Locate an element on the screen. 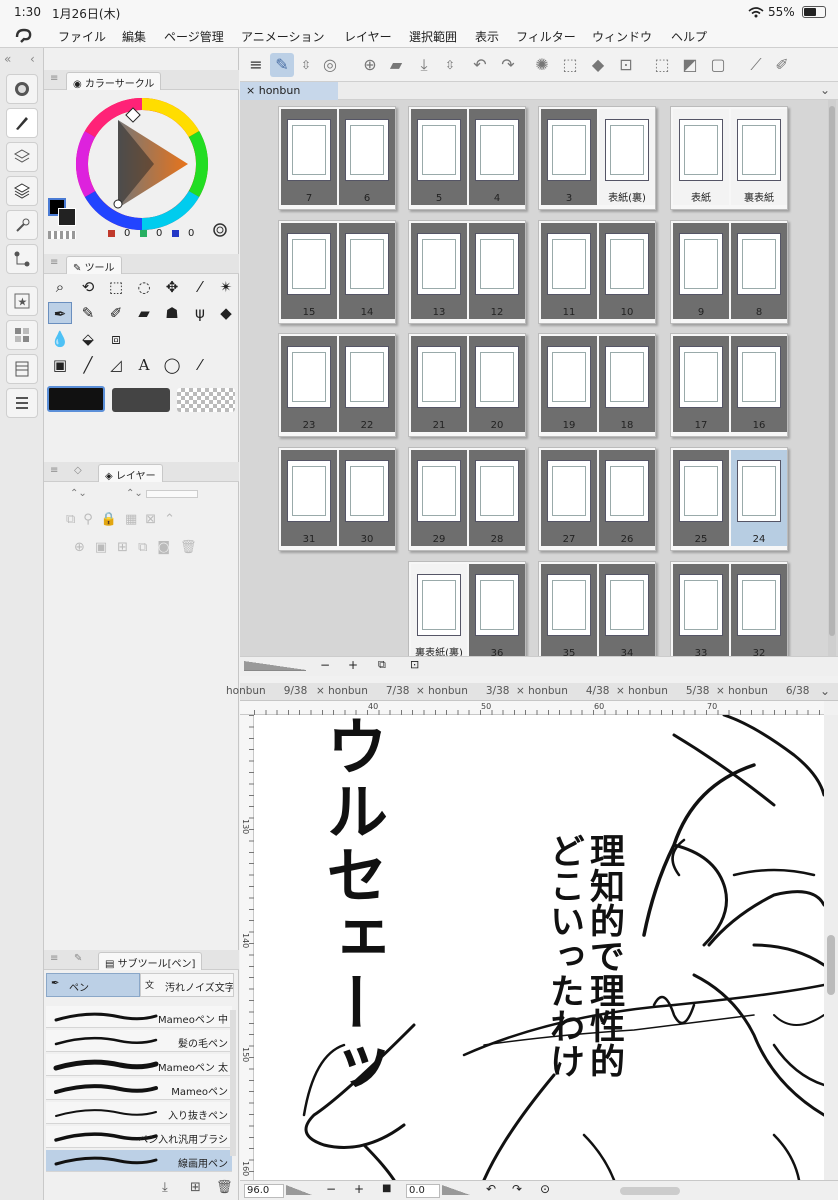 This screenshot has height=1200, width=838. page-thumbnail: 9 is located at coordinates (701, 271).